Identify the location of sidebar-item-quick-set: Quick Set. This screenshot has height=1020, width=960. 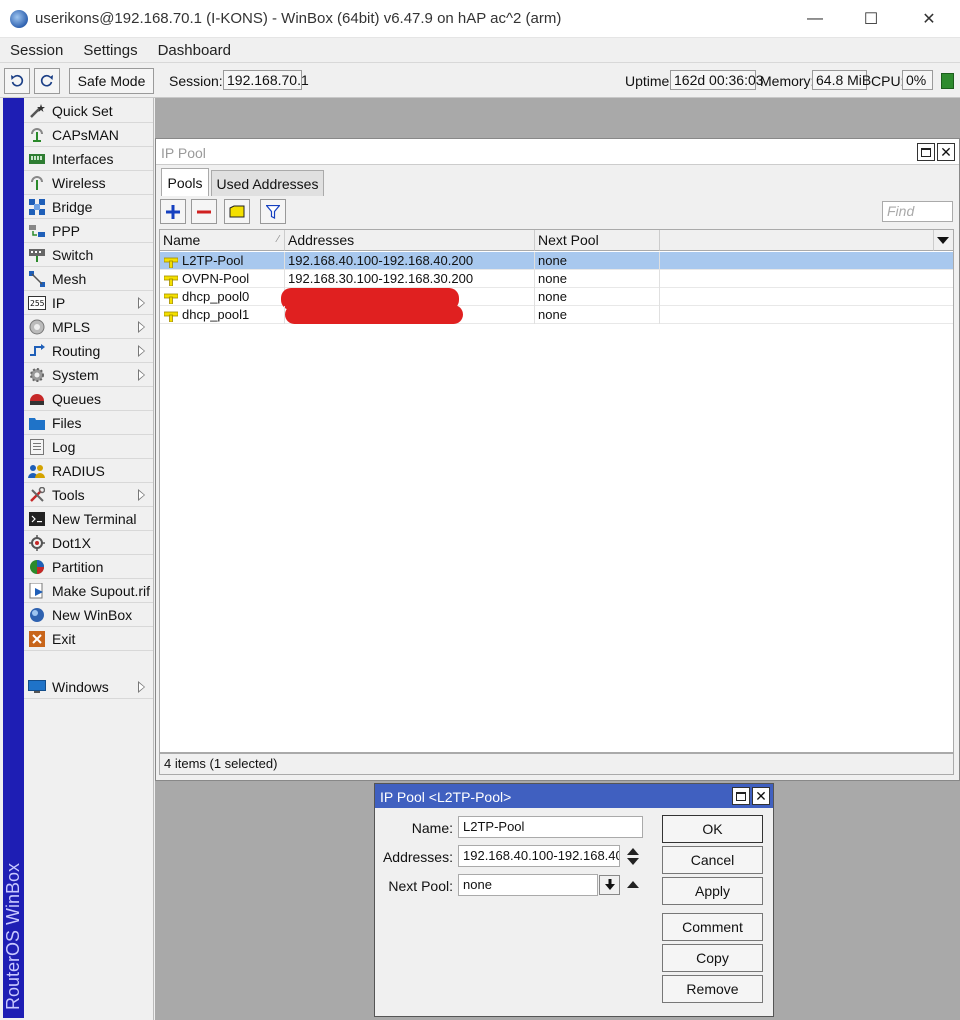
(88, 111).